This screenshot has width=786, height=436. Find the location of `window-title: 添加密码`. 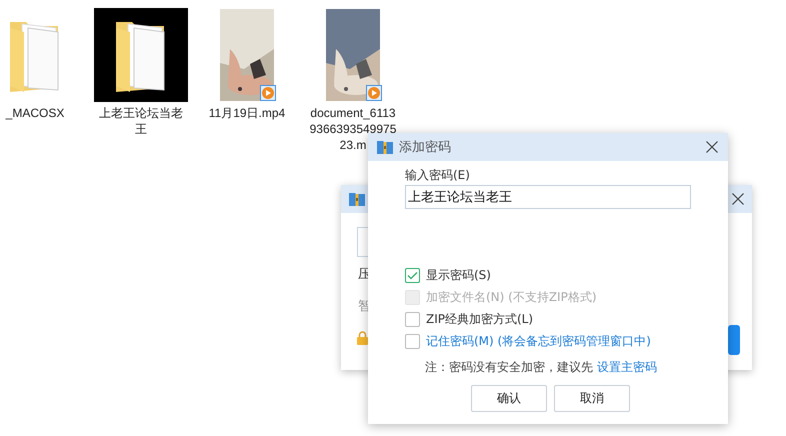

window-title: 添加密码 is located at coordinates (425, 147).